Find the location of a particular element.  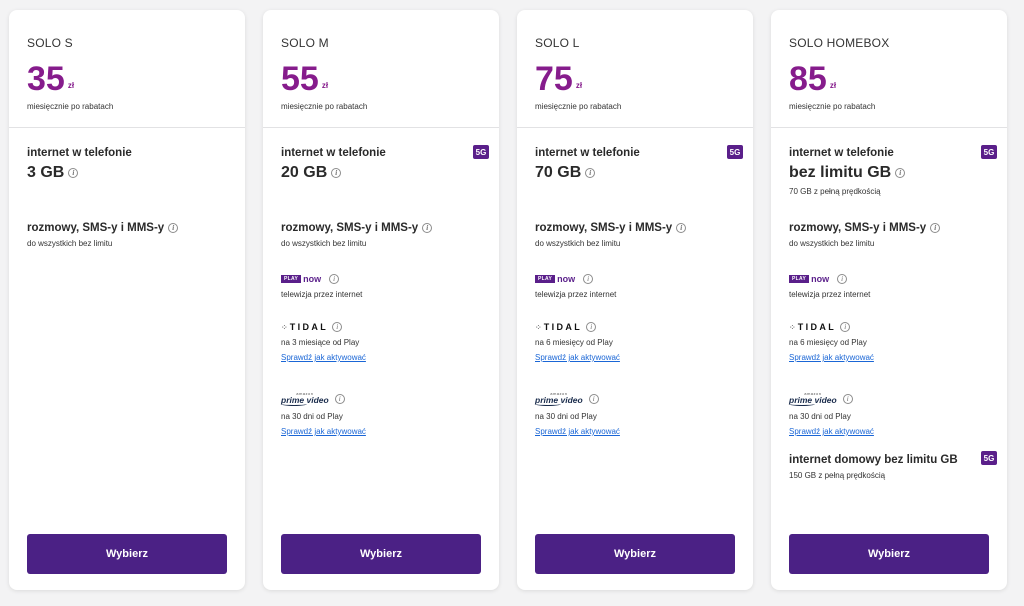

plan-name: SOLO L is located at coordinates (557, 43).